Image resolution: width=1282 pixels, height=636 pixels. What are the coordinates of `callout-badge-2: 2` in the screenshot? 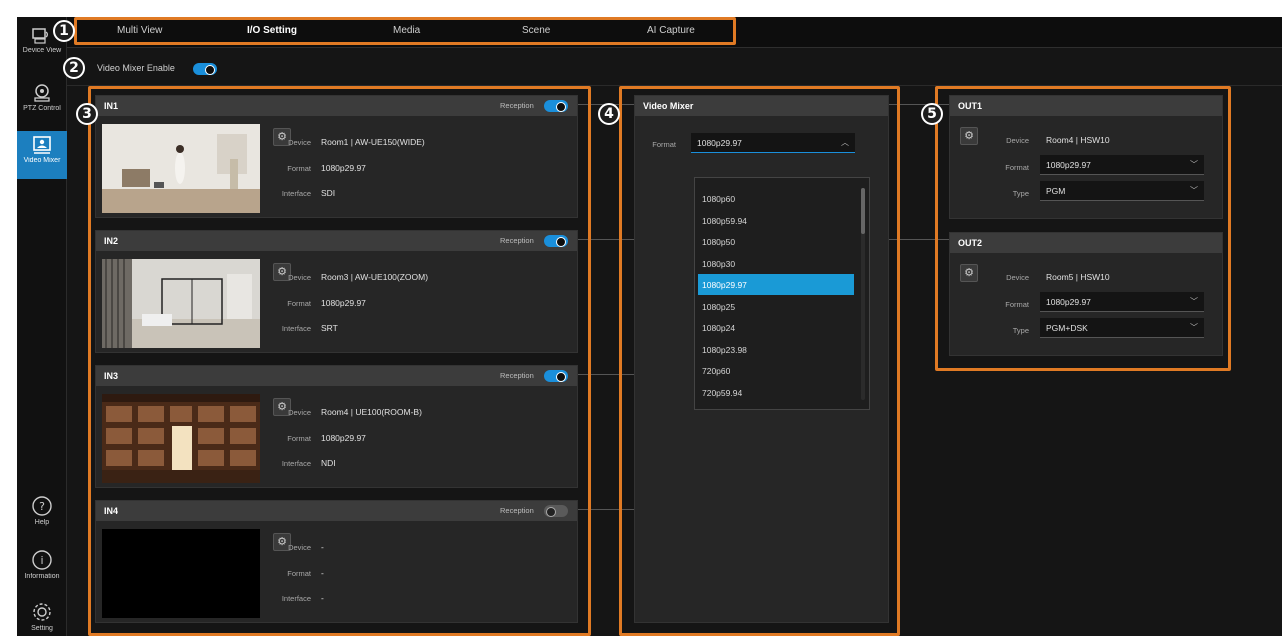 It's located at (74, 68).